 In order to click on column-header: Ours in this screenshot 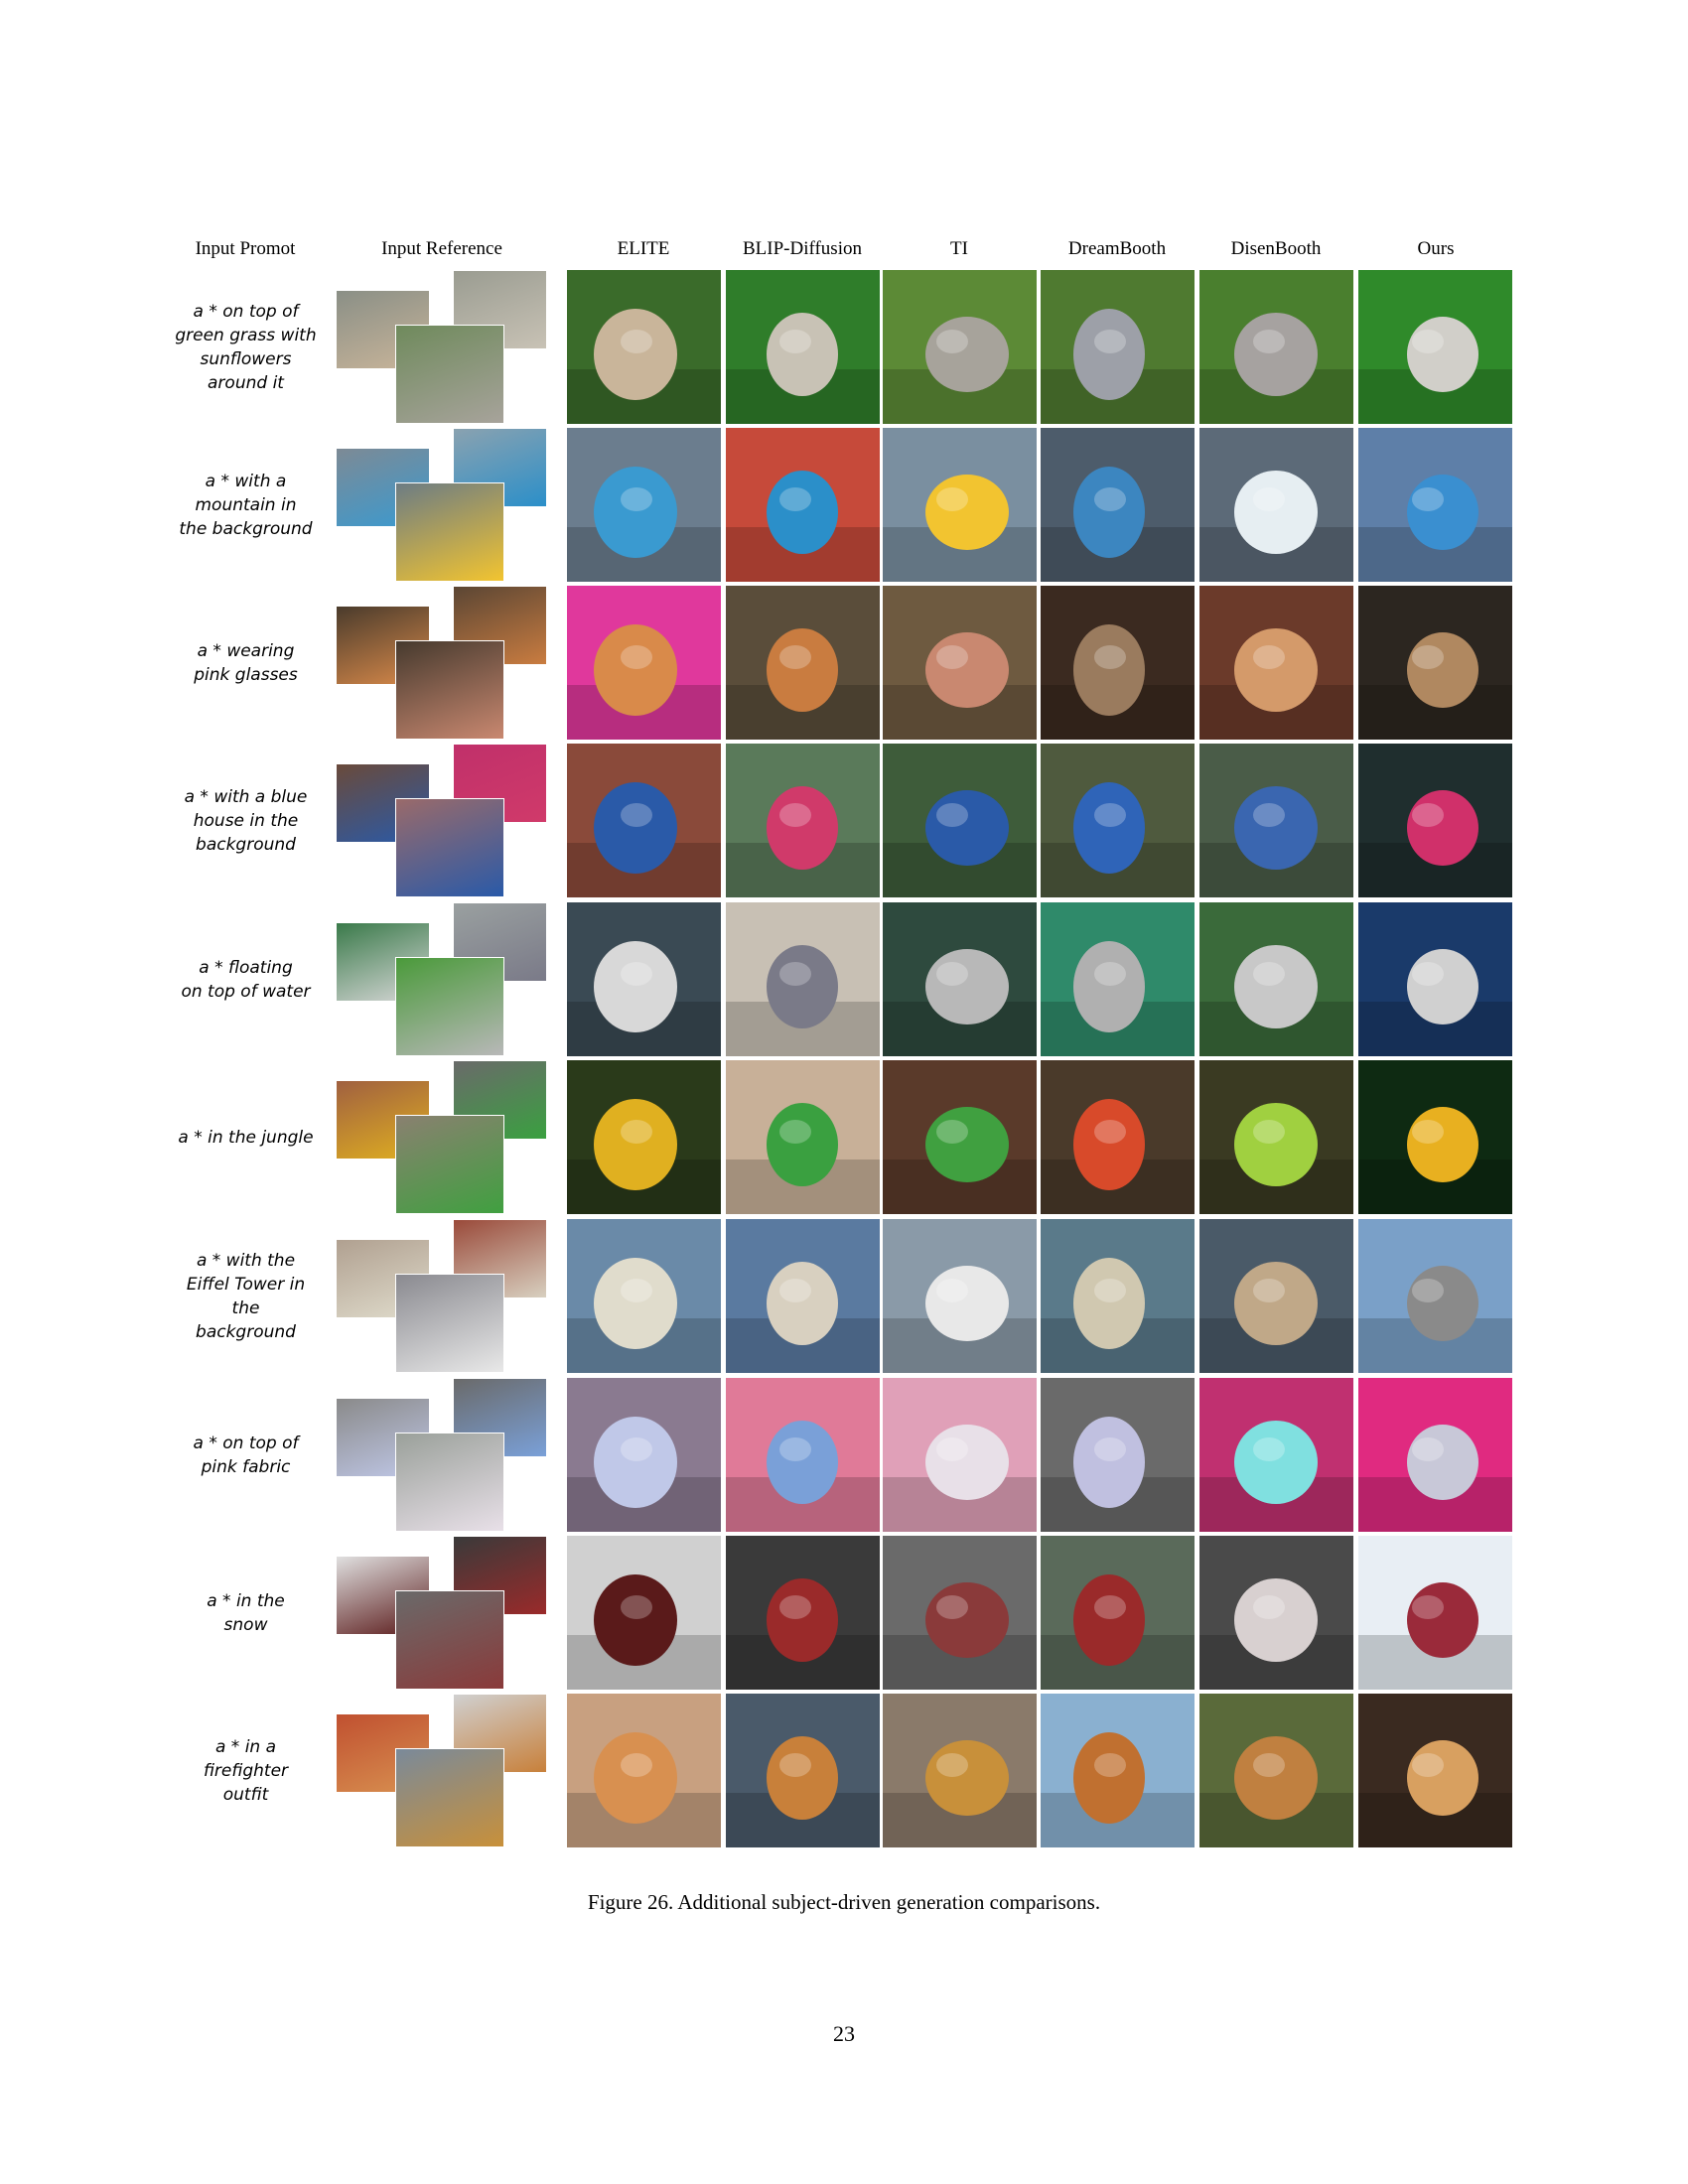, I will do `click(1436, 248)`.